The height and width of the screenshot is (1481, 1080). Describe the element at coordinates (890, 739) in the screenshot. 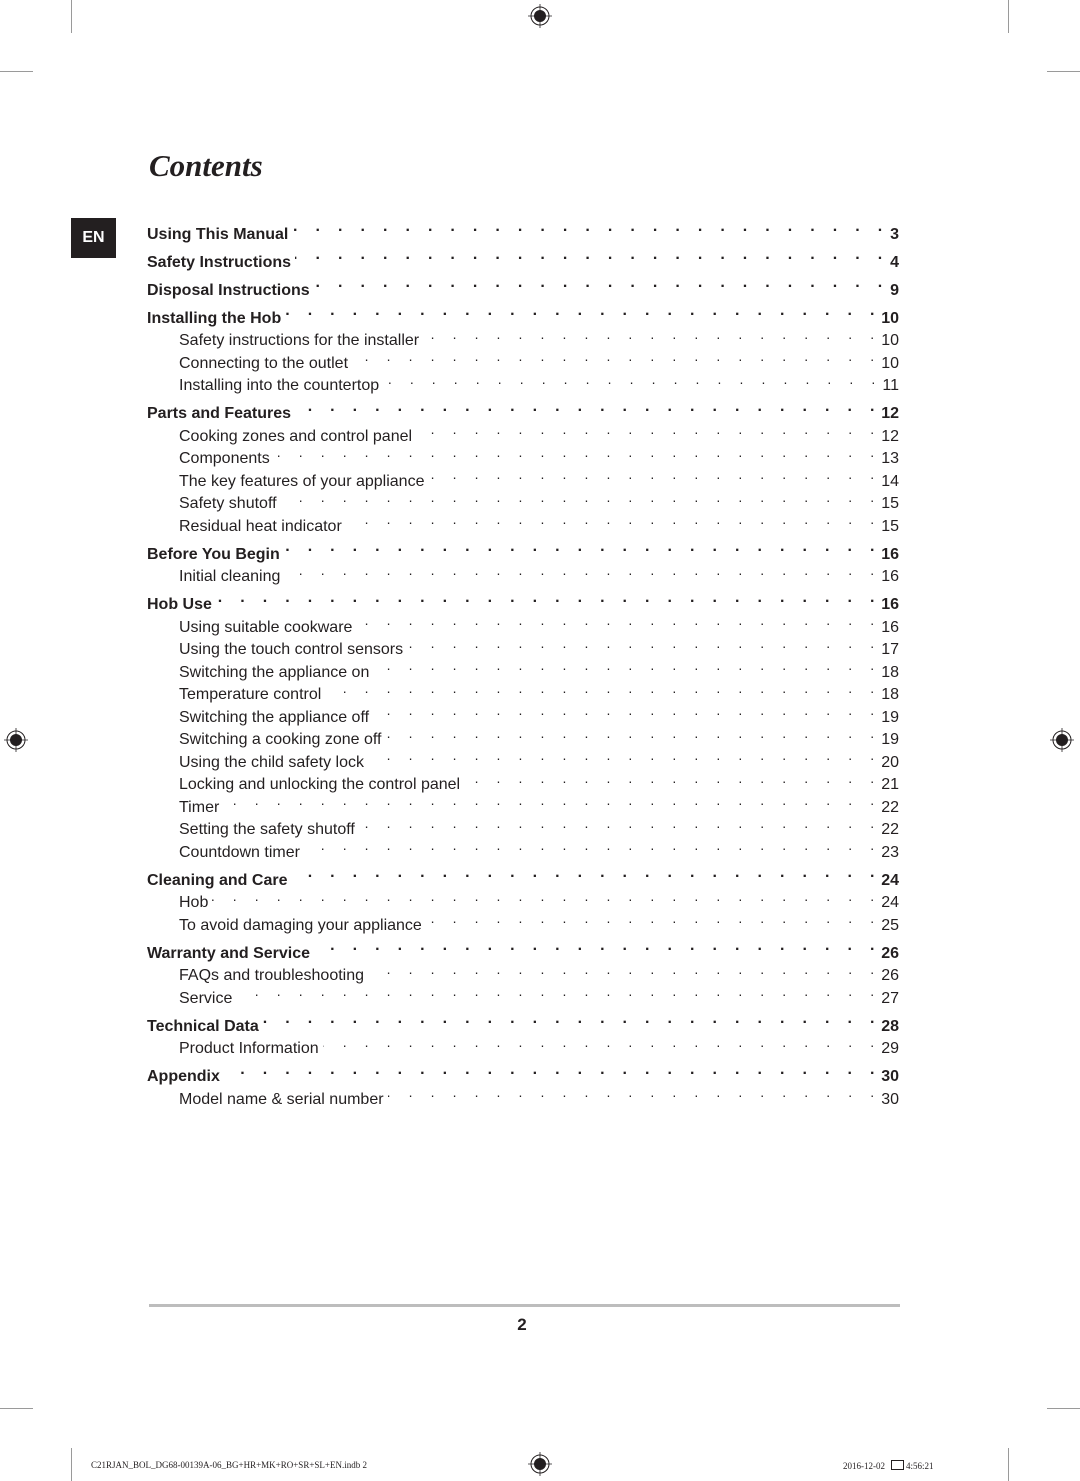

I see `toc-entry-page-number: 19` at that location.